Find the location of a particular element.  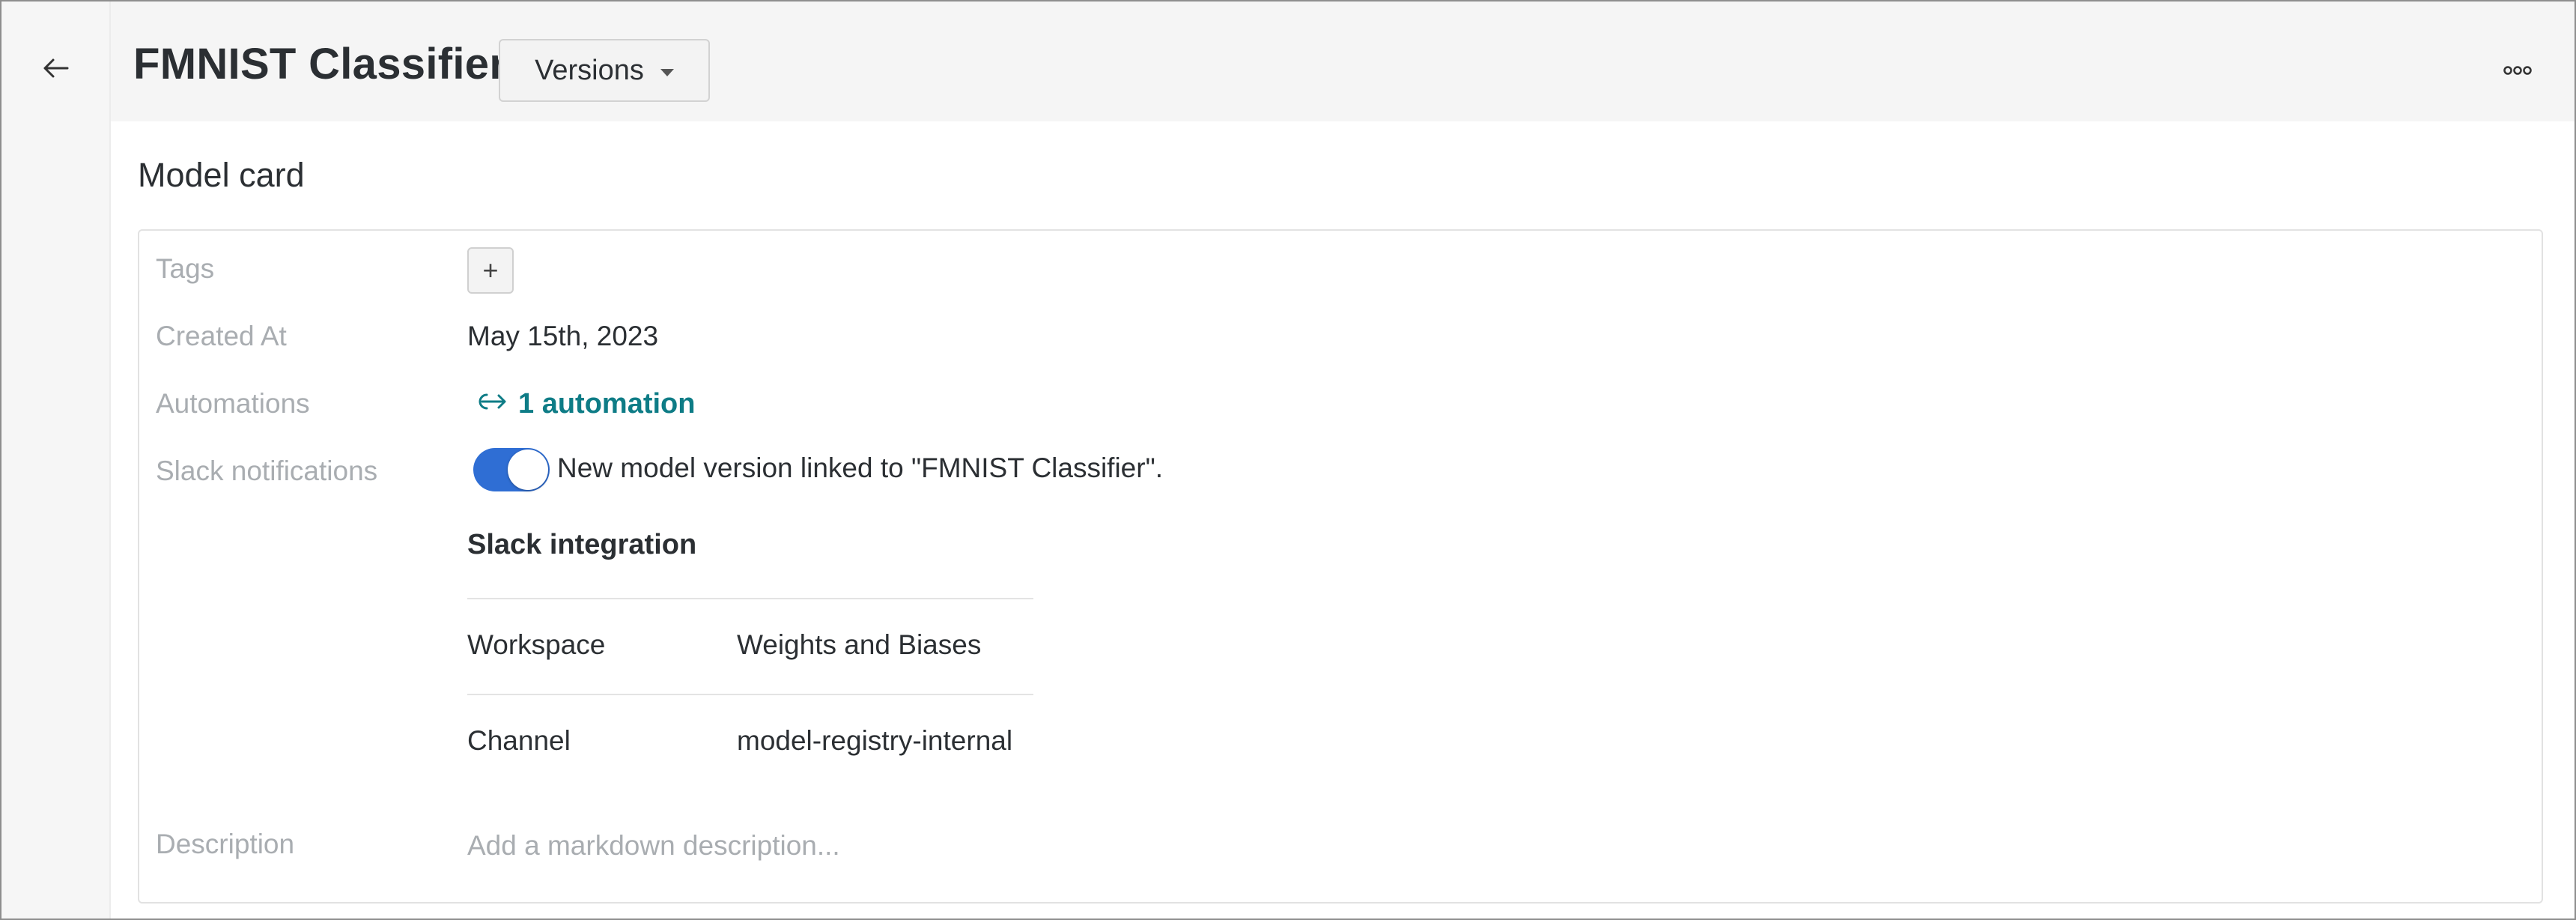

page-title: FMNIST Classifier is located at coordinates (320, 64).